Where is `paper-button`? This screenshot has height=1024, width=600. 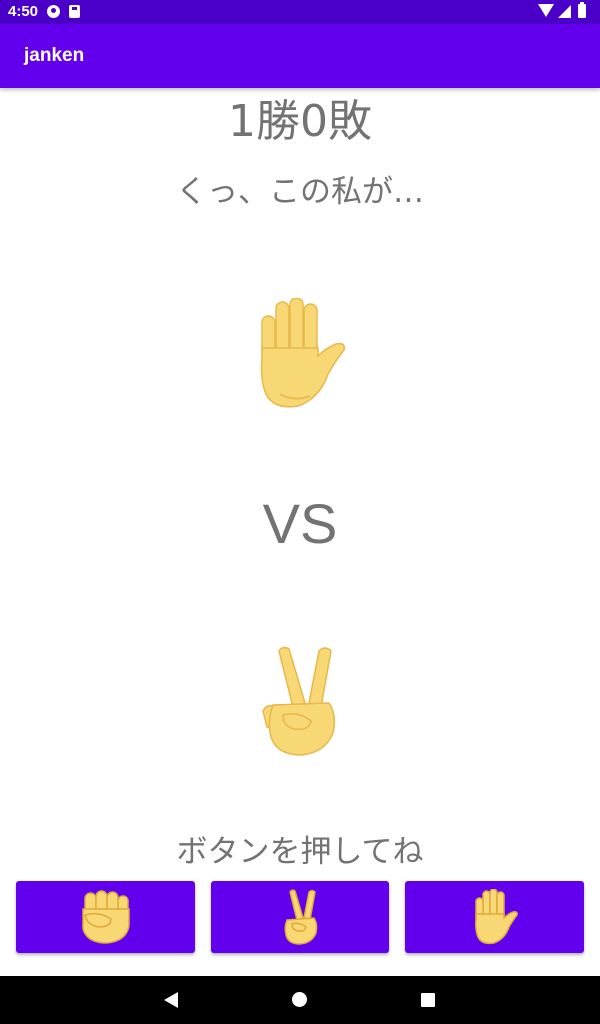 paper-button is located at coordinates (494, 917).